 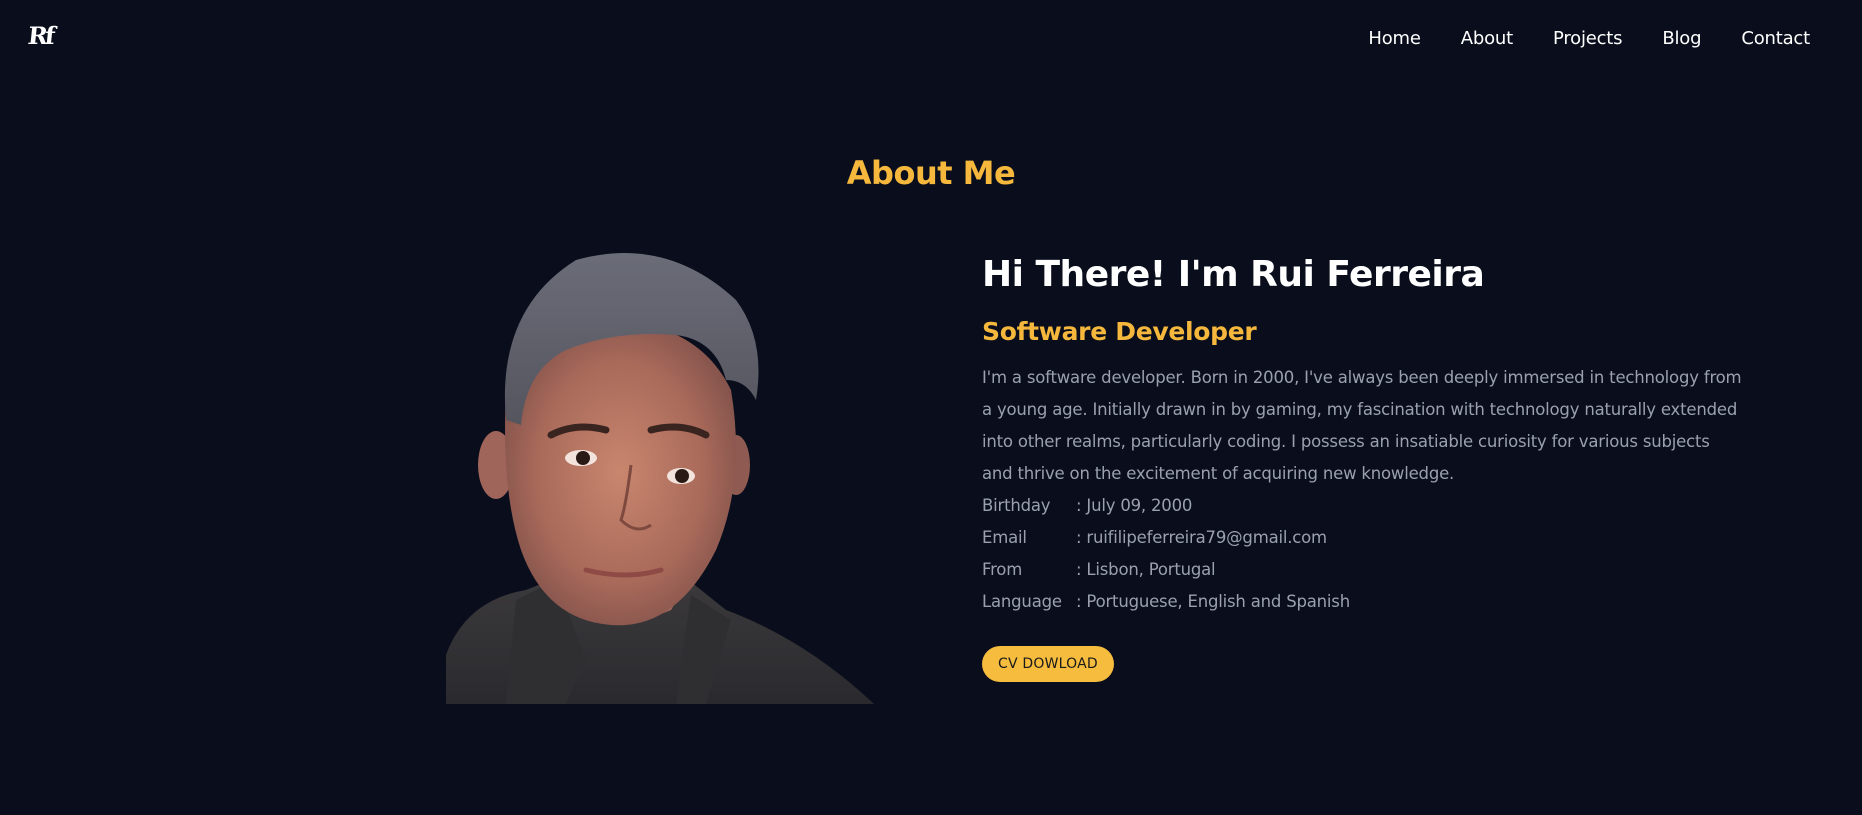 I want to click on section-title: About Me, so click(x=931, y=172).